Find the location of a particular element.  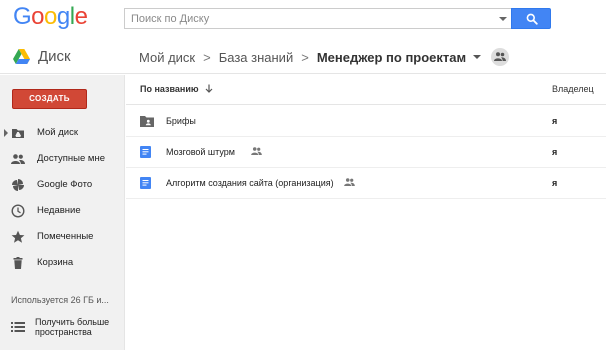

create-button: СОЗДАТЬ is located at coordinates (49, 99).